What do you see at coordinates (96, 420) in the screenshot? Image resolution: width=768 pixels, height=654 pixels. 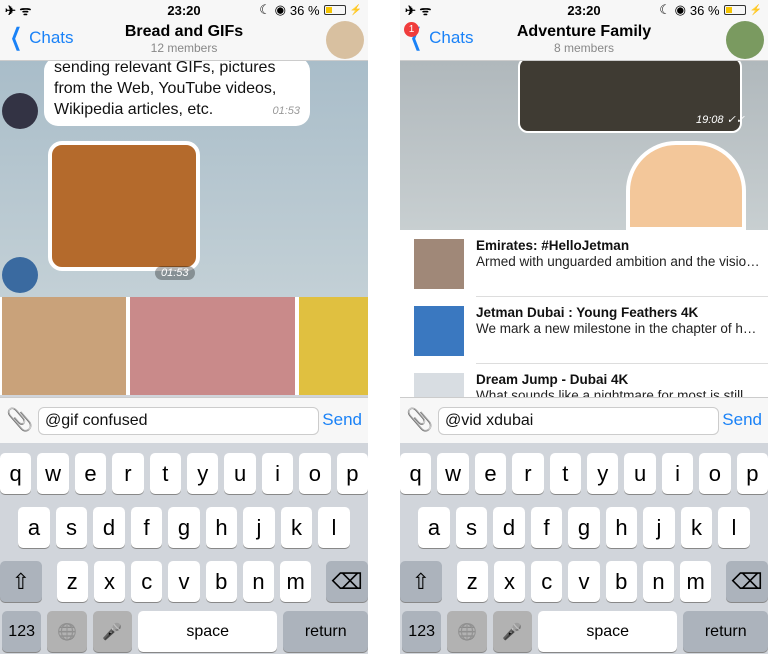 I see `message-input-value: @gif confused` at bounding box center [96, 420].